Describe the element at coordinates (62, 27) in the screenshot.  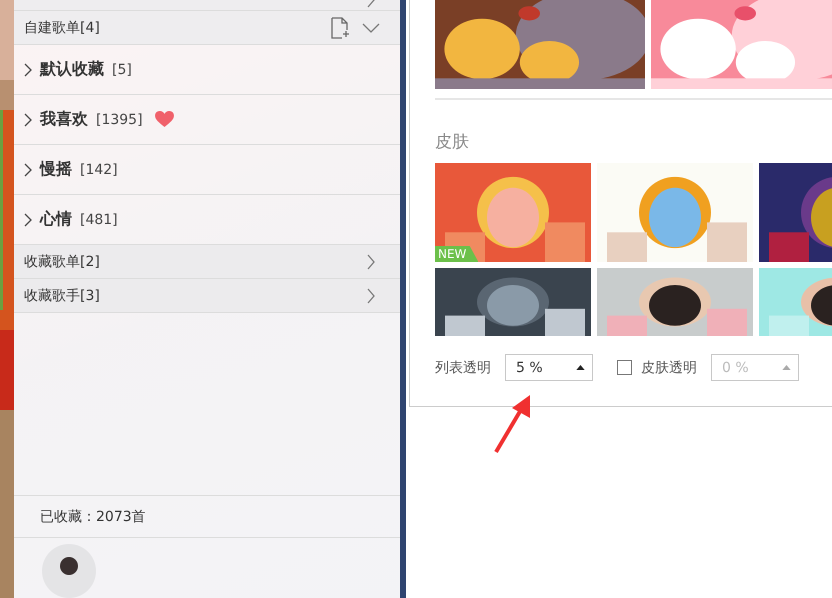
I see `section-title: 自建歌单[4]` at that location.